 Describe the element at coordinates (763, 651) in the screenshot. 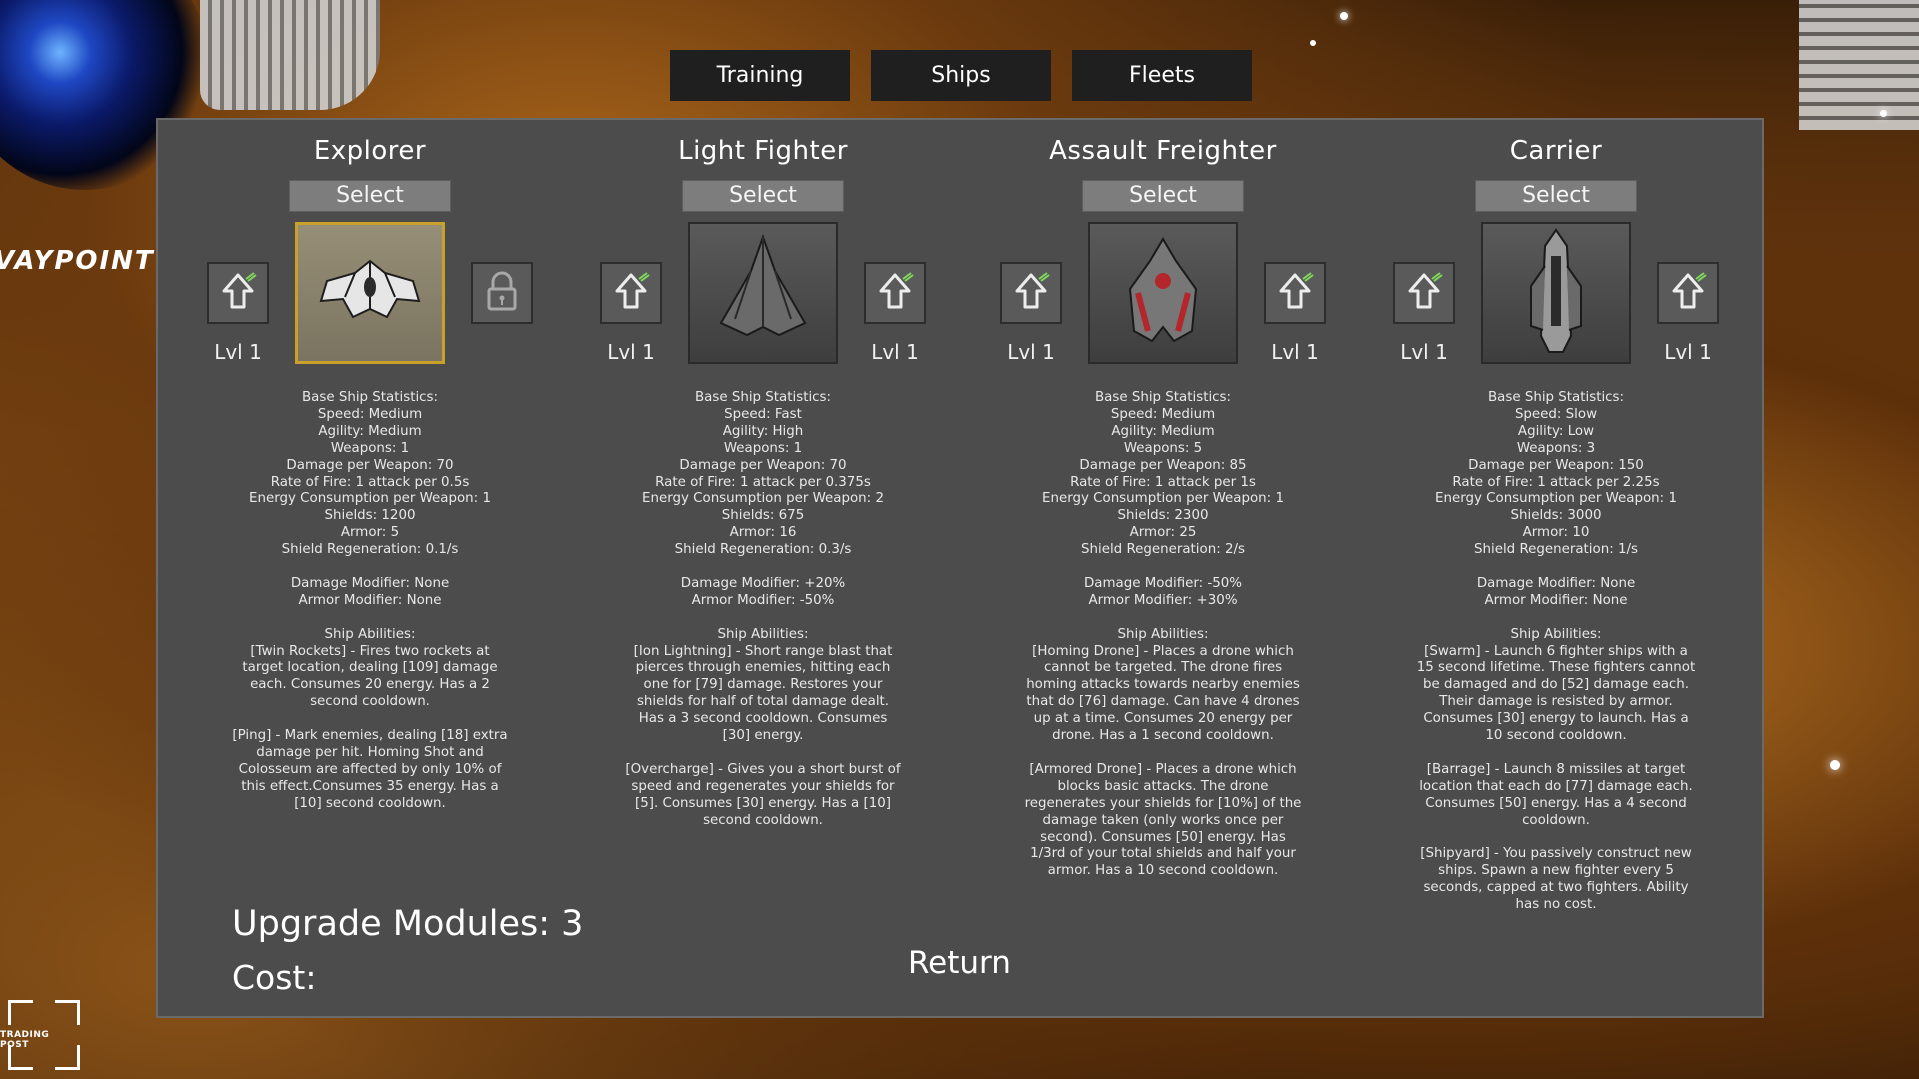

I see `stat-line: [Ion Lightning] - Short range blast that` at that location.